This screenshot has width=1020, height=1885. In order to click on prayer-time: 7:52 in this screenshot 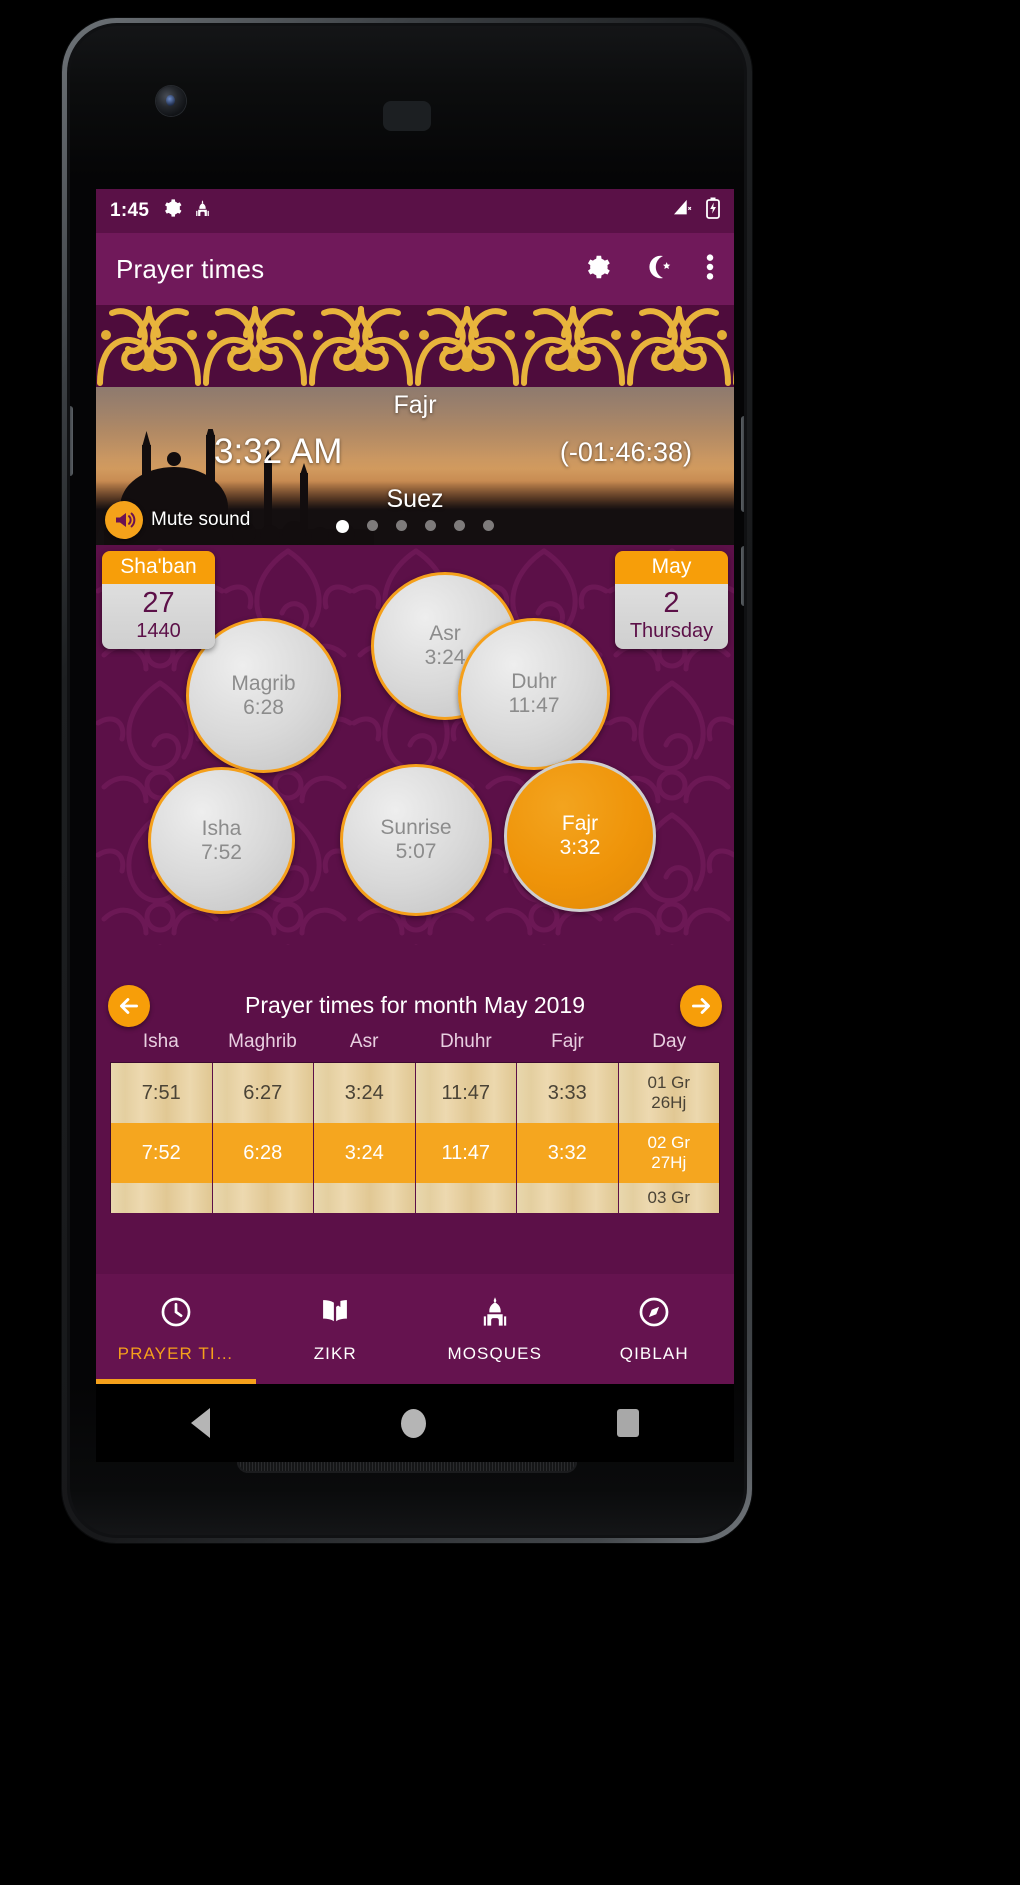, I will do `click(221, 852)`.